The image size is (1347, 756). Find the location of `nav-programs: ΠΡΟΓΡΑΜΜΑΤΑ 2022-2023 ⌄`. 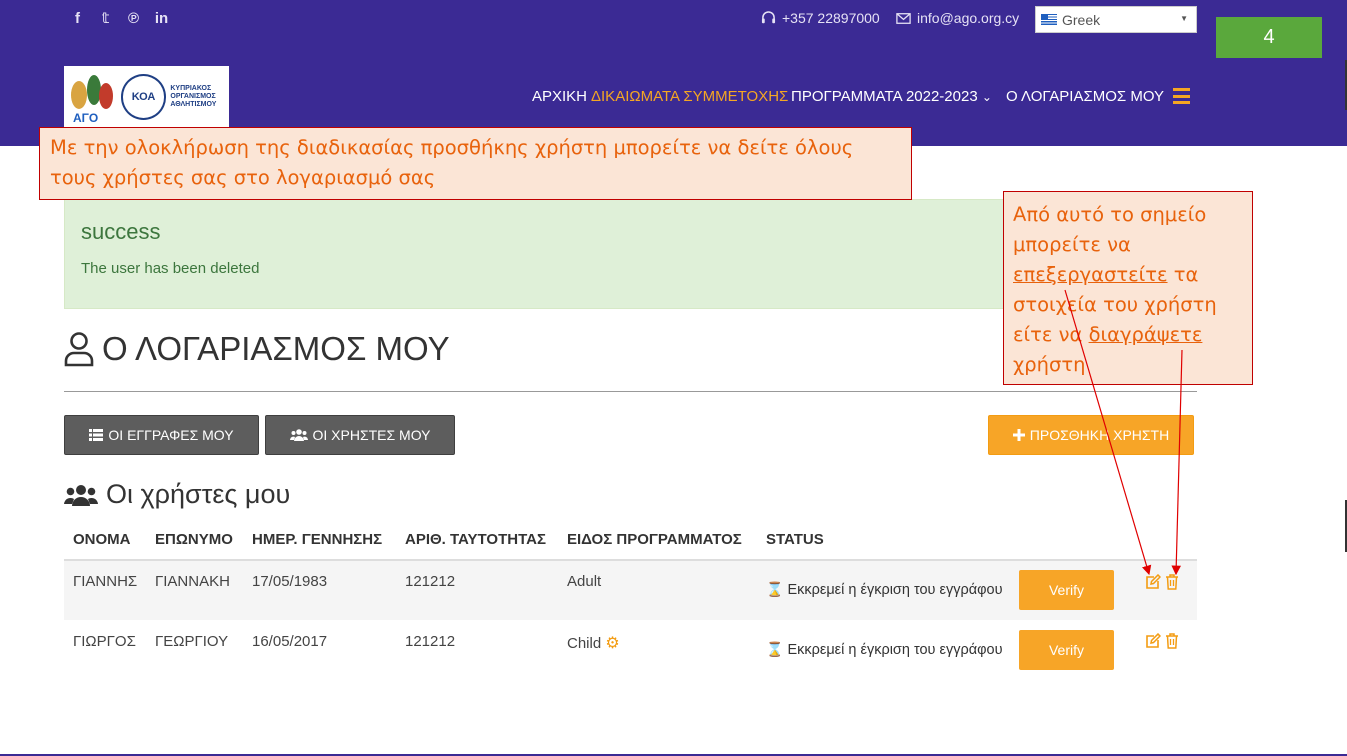

nav-programs: ΠΡΟΓΡΑΜΜΑΤΑ 2022-2023 ⌄ is located at coordinates (891, 96).